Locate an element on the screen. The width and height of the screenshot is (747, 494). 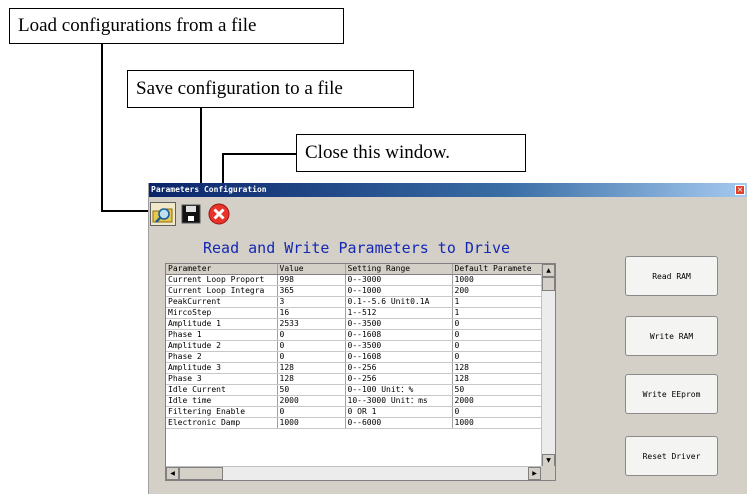
cell-parameter: Electronic Damp is located at coordinates (222, 423).